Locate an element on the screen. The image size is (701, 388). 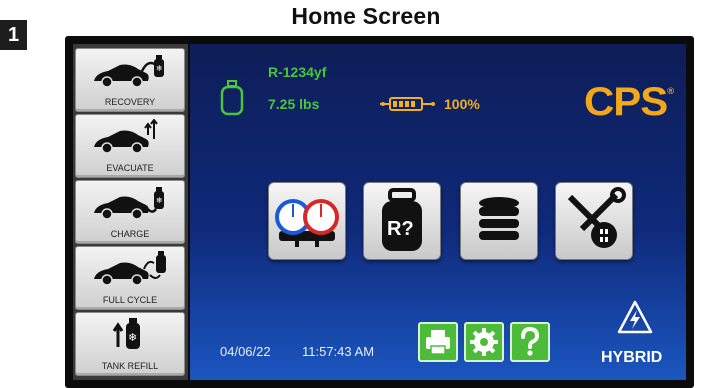
refrigerant-tank-icon is located at coordinates (232, 98).